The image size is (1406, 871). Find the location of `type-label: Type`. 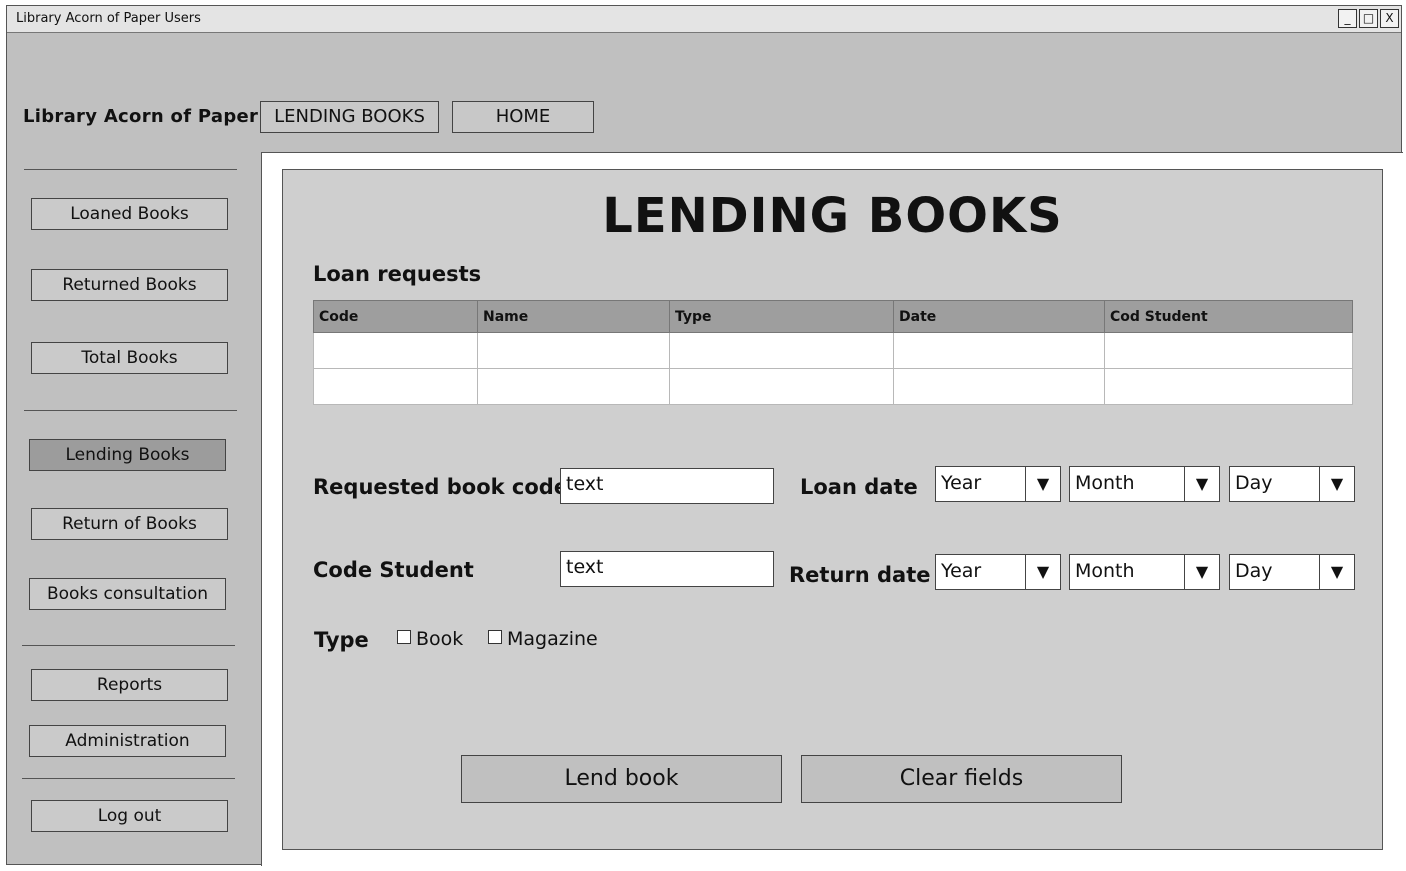

type-label: Type is located at coordinates (341, 640).